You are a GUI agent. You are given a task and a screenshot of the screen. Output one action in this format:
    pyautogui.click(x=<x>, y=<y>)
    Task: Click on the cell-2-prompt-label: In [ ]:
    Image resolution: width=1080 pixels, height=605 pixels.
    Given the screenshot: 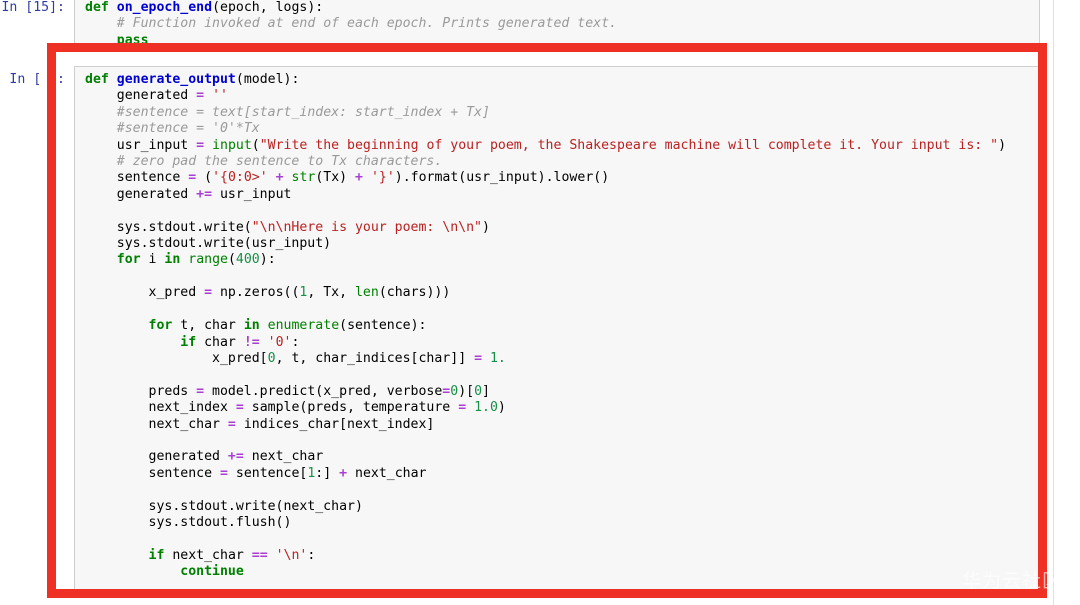 What is the action you would take?
    pyautogui.click(x=37, y=79)
    